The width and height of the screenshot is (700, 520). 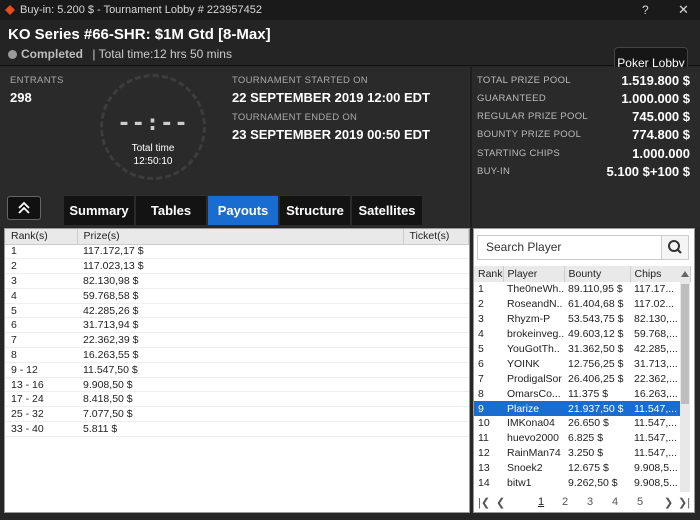 I want to click on clock-digits: --:--, so click(x=153, y=123).